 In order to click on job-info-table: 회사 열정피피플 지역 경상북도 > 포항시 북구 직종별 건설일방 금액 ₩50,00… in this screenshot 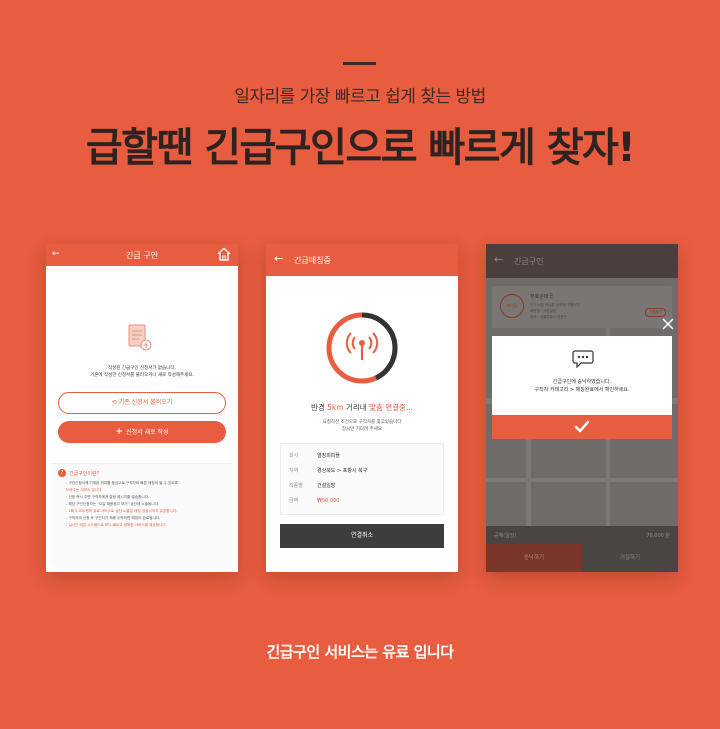, I will do `click(362, 479)`.